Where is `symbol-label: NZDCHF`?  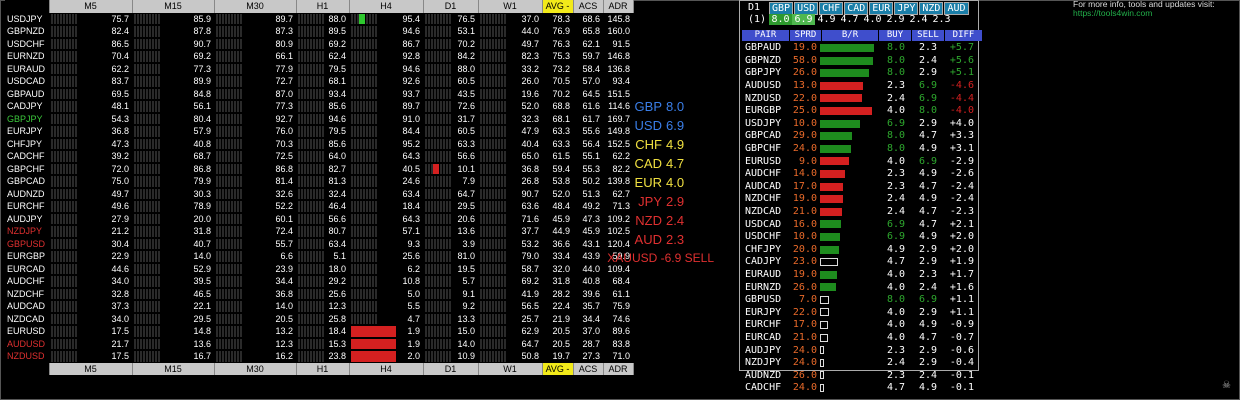
symbol-label: NZDCHF is located at coordinates (27, 294).